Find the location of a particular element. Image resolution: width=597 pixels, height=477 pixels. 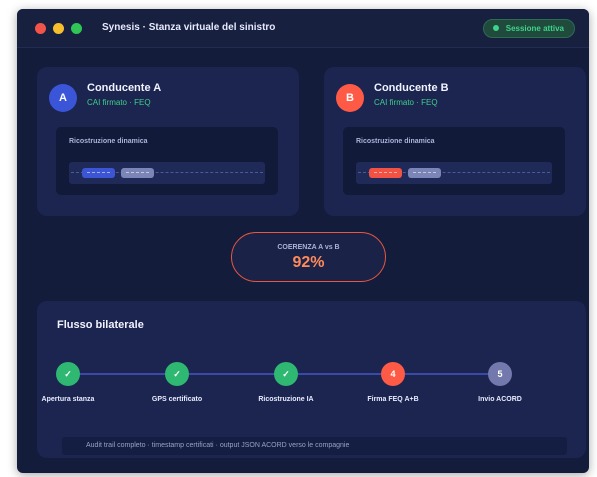

driver-b-status: CAI firmato · FEQ is located at coordinates (406, 102).